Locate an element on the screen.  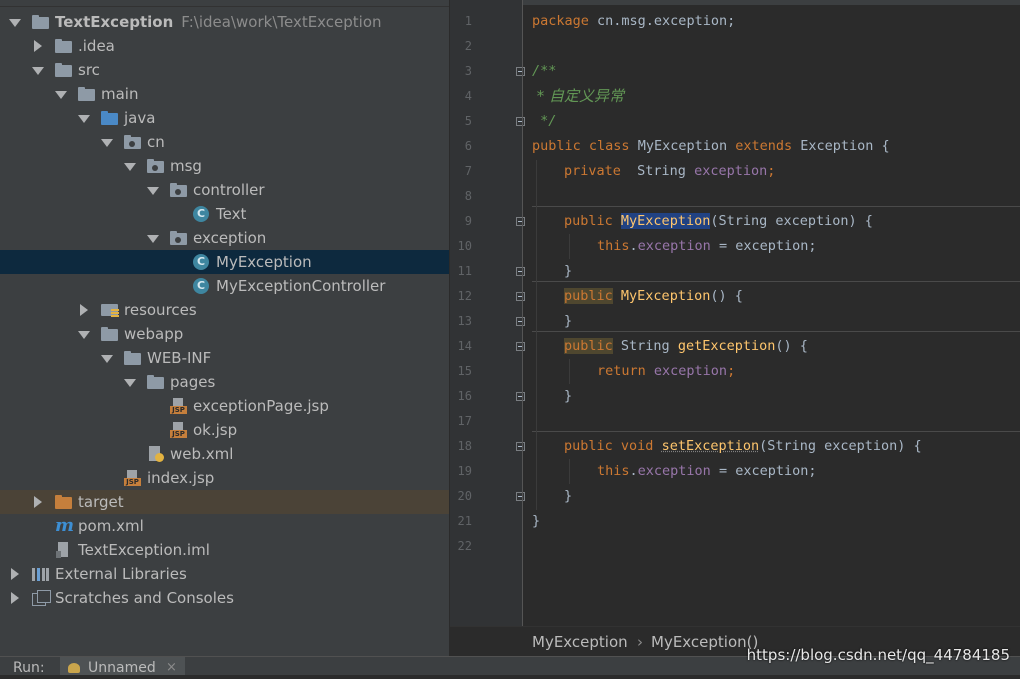
tree-item-exceptionpage-jsp: exceptionPage.jsp is located at coordinates (224, 406).